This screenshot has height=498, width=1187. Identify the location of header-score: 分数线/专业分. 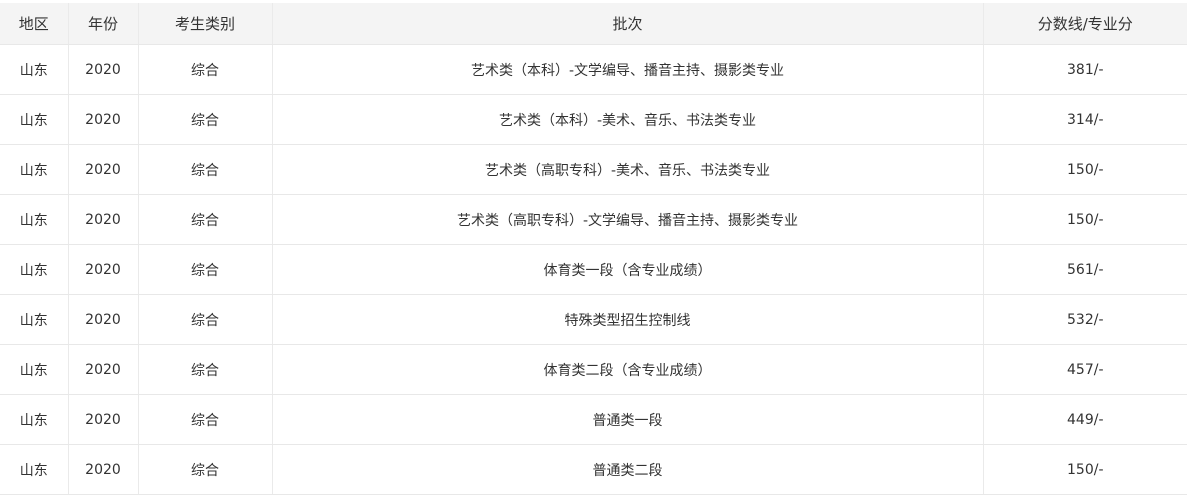
(1085, 24).